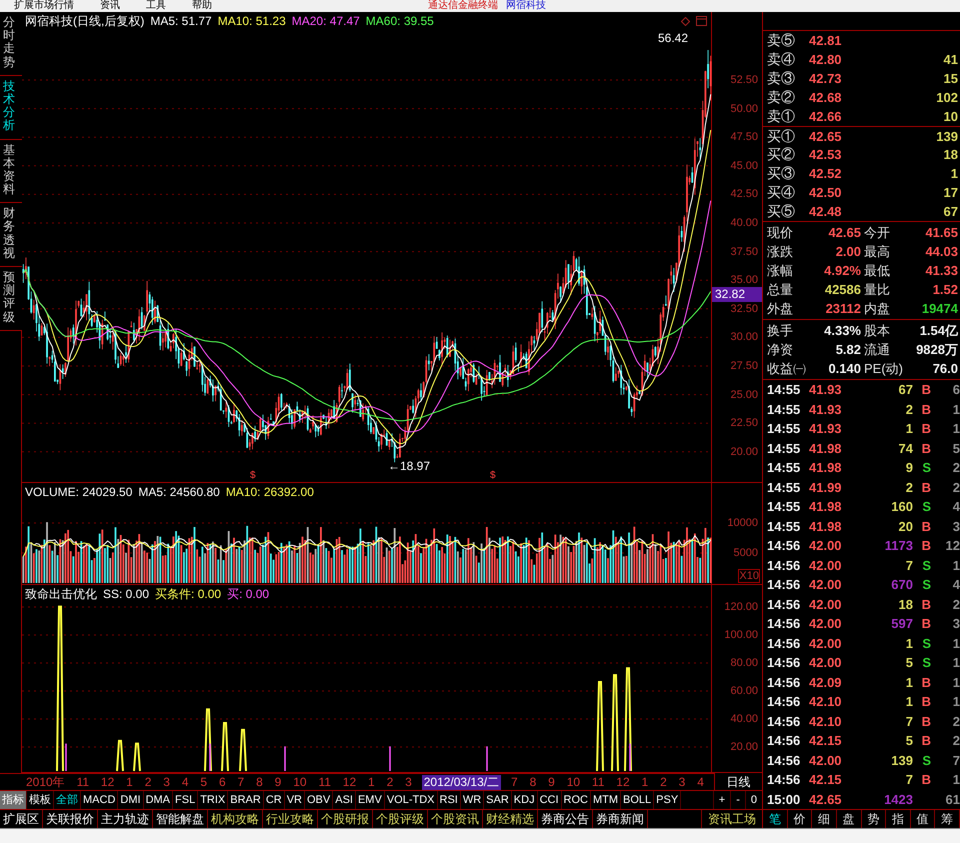  Describe the element at coordinates (411, 800) in the screenshot. I see `indicator-tab: VOL-TDX` at that location.